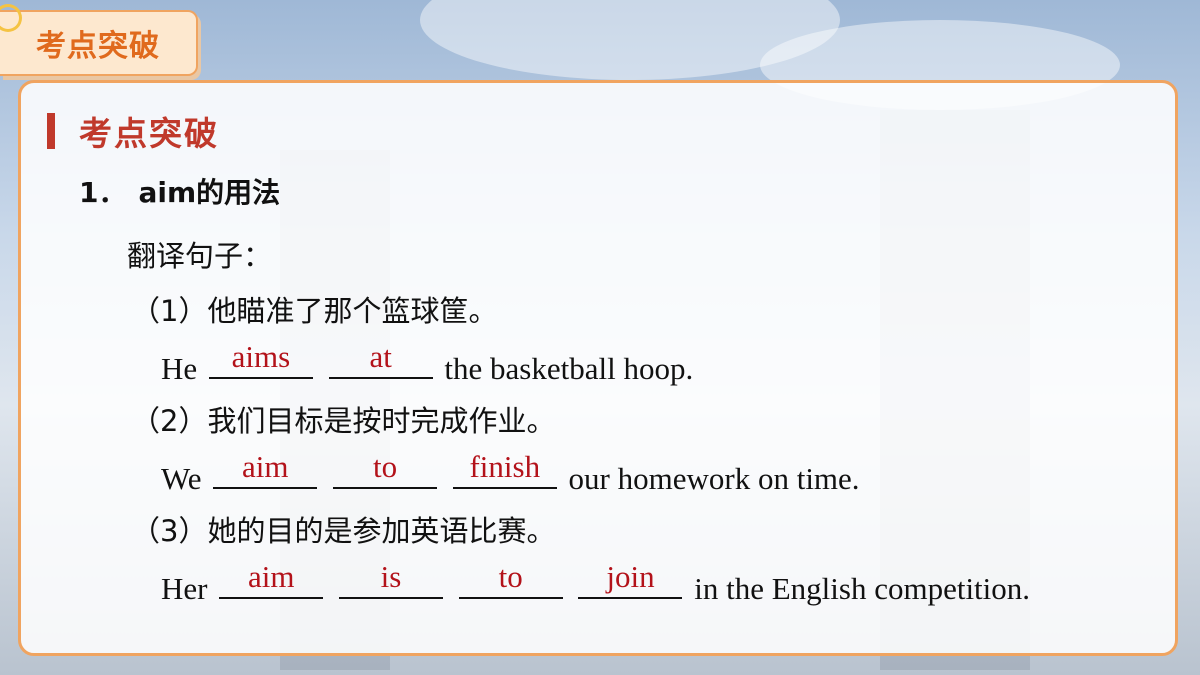 The width and height of the screenshot is (1200, 675). I want to click on swirl-icon, so click(11, 18).